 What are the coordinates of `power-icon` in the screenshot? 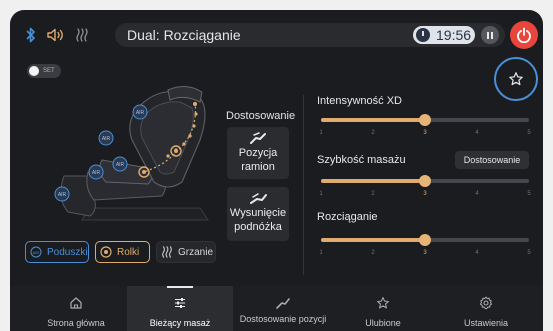 It's located at (524, 35).